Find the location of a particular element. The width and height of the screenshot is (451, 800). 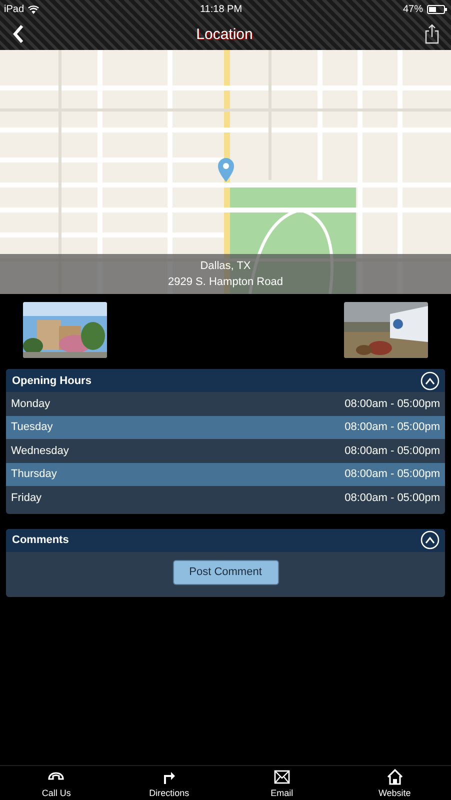

tab-button: Email is located at coordinates (282, 783).